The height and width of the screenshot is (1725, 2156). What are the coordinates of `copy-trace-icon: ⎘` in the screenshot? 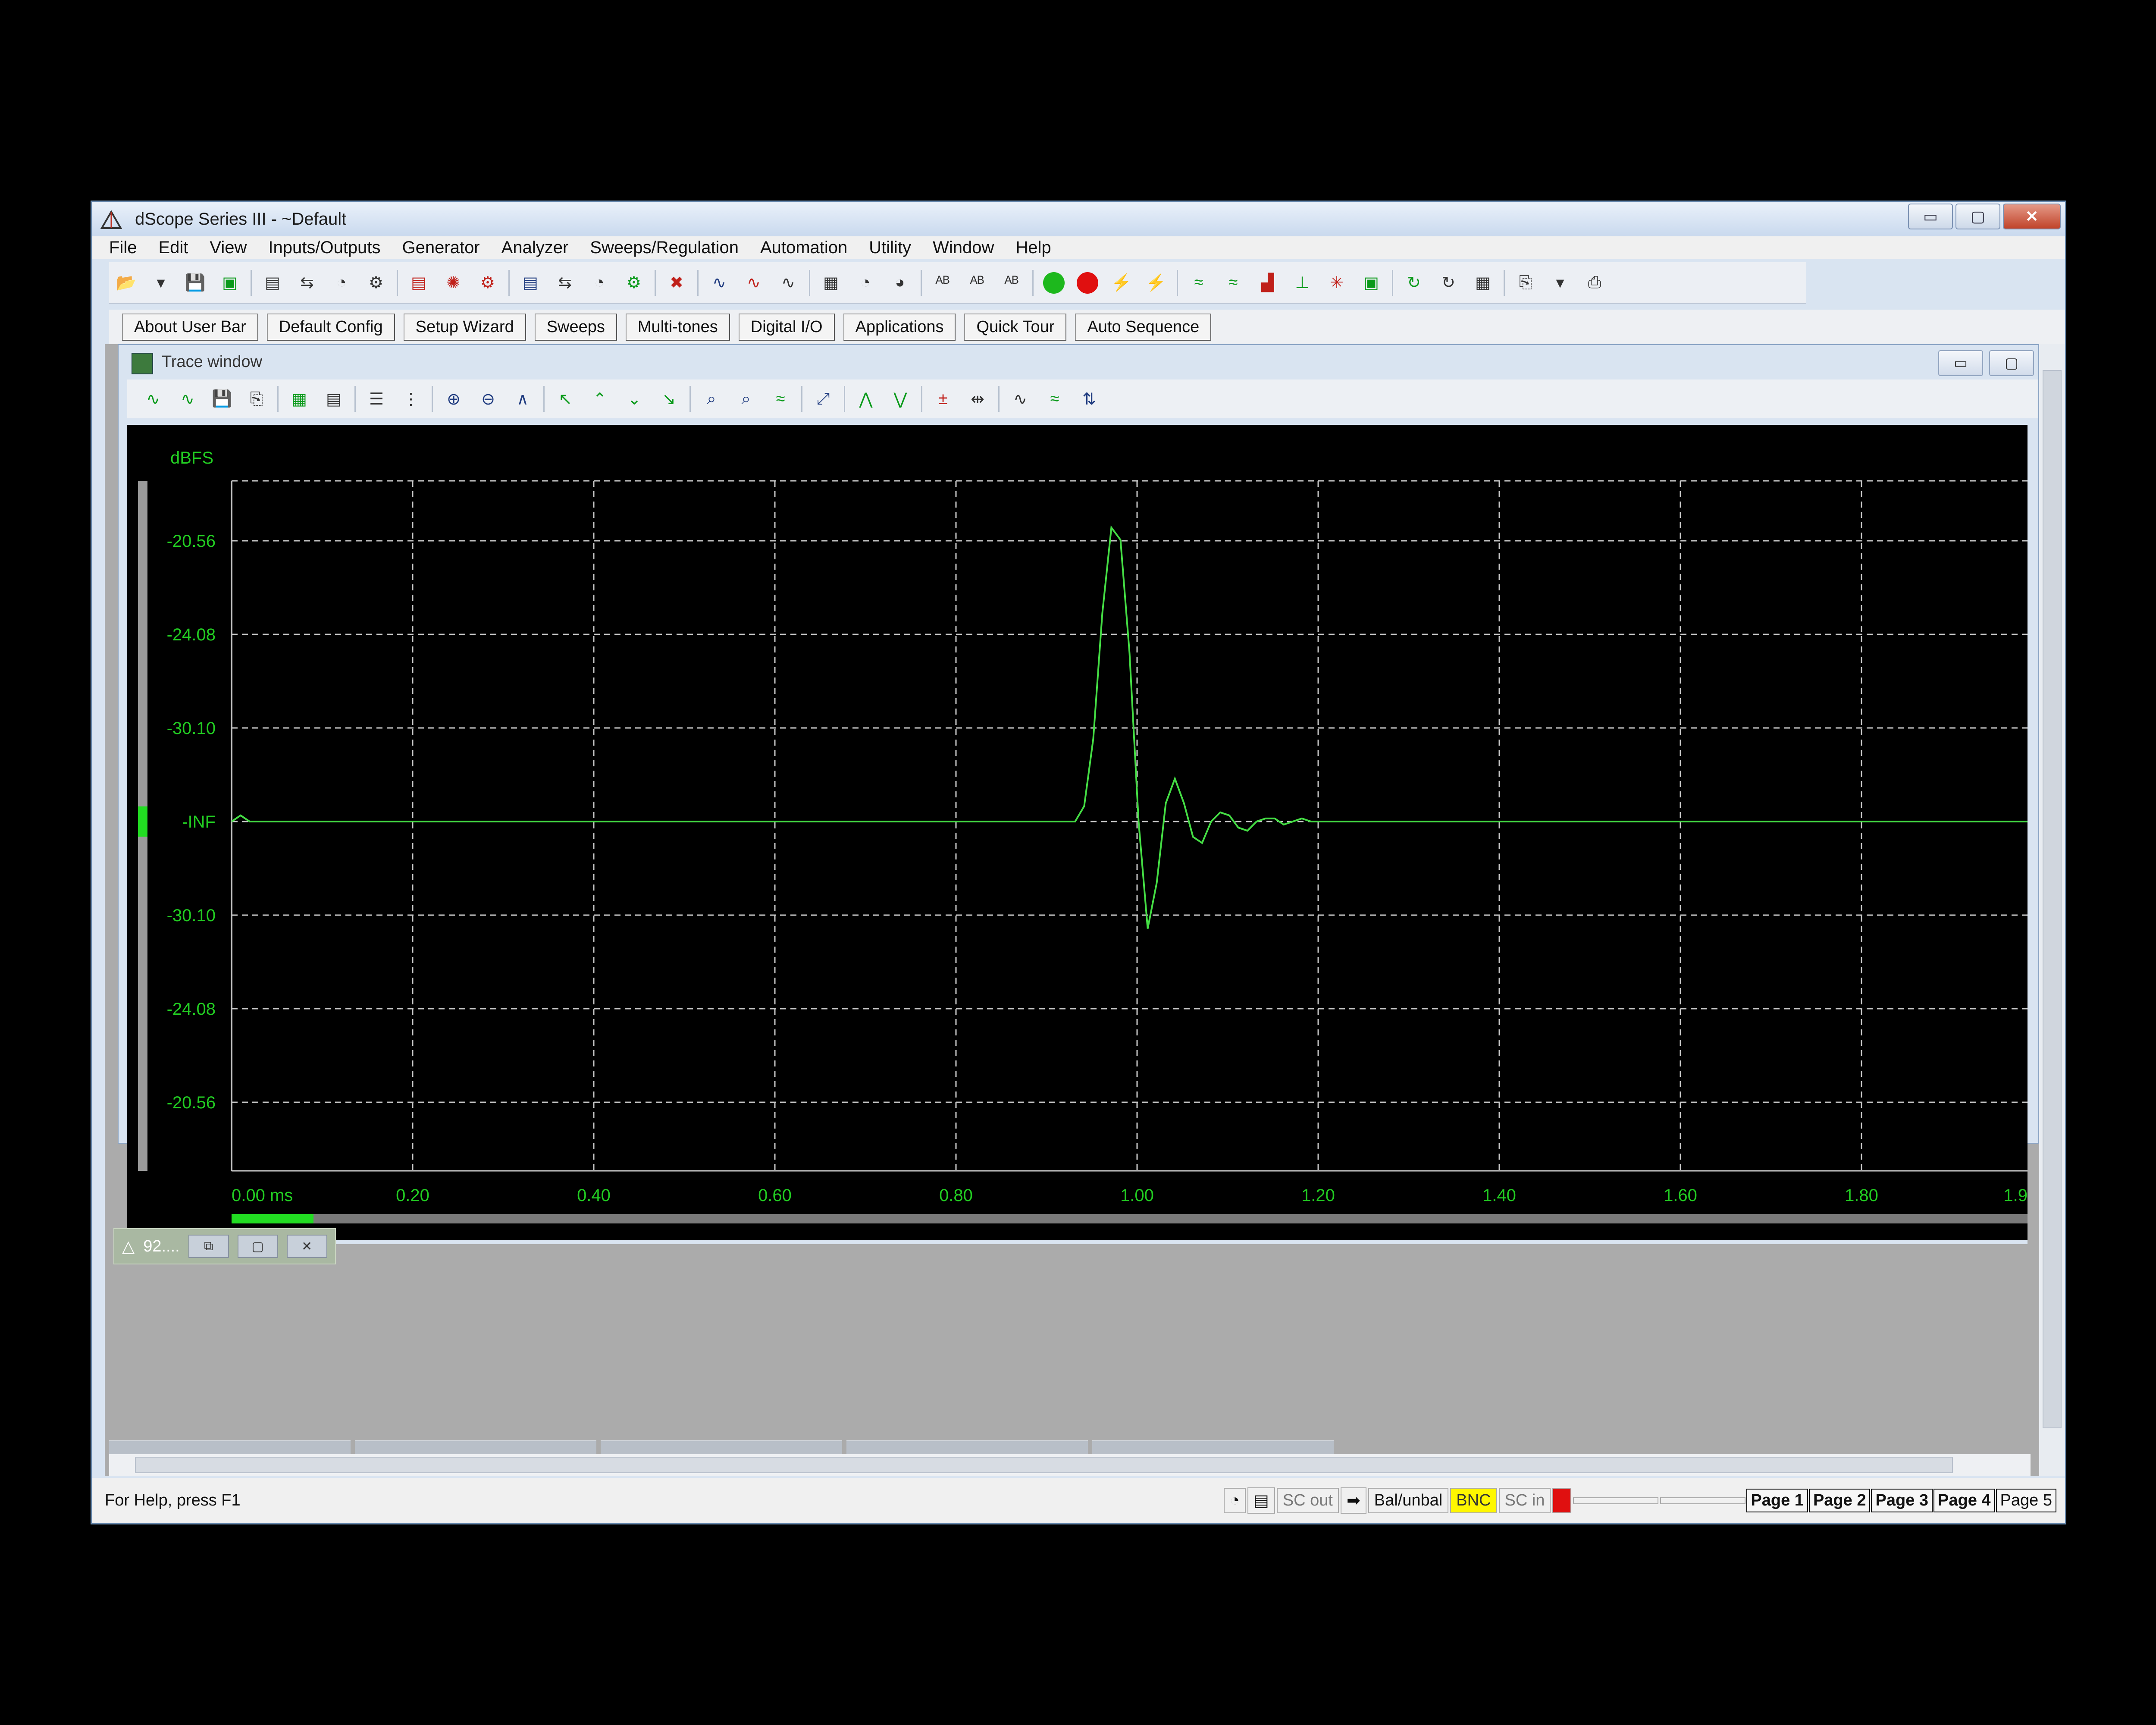 It's located at (257, 399).